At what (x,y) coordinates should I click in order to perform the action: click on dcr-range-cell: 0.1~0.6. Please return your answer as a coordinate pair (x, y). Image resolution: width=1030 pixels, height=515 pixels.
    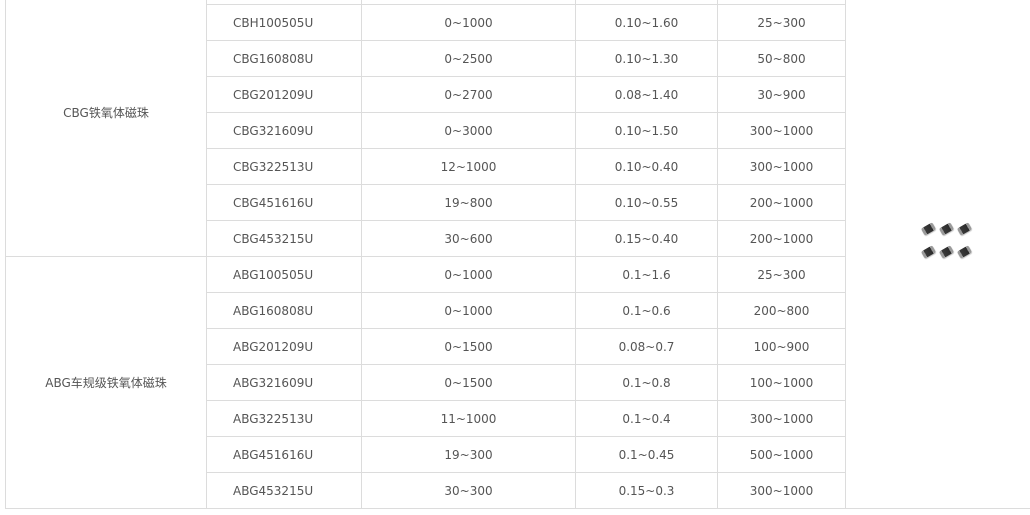
    Looking at the image, I should click on (646, 310).